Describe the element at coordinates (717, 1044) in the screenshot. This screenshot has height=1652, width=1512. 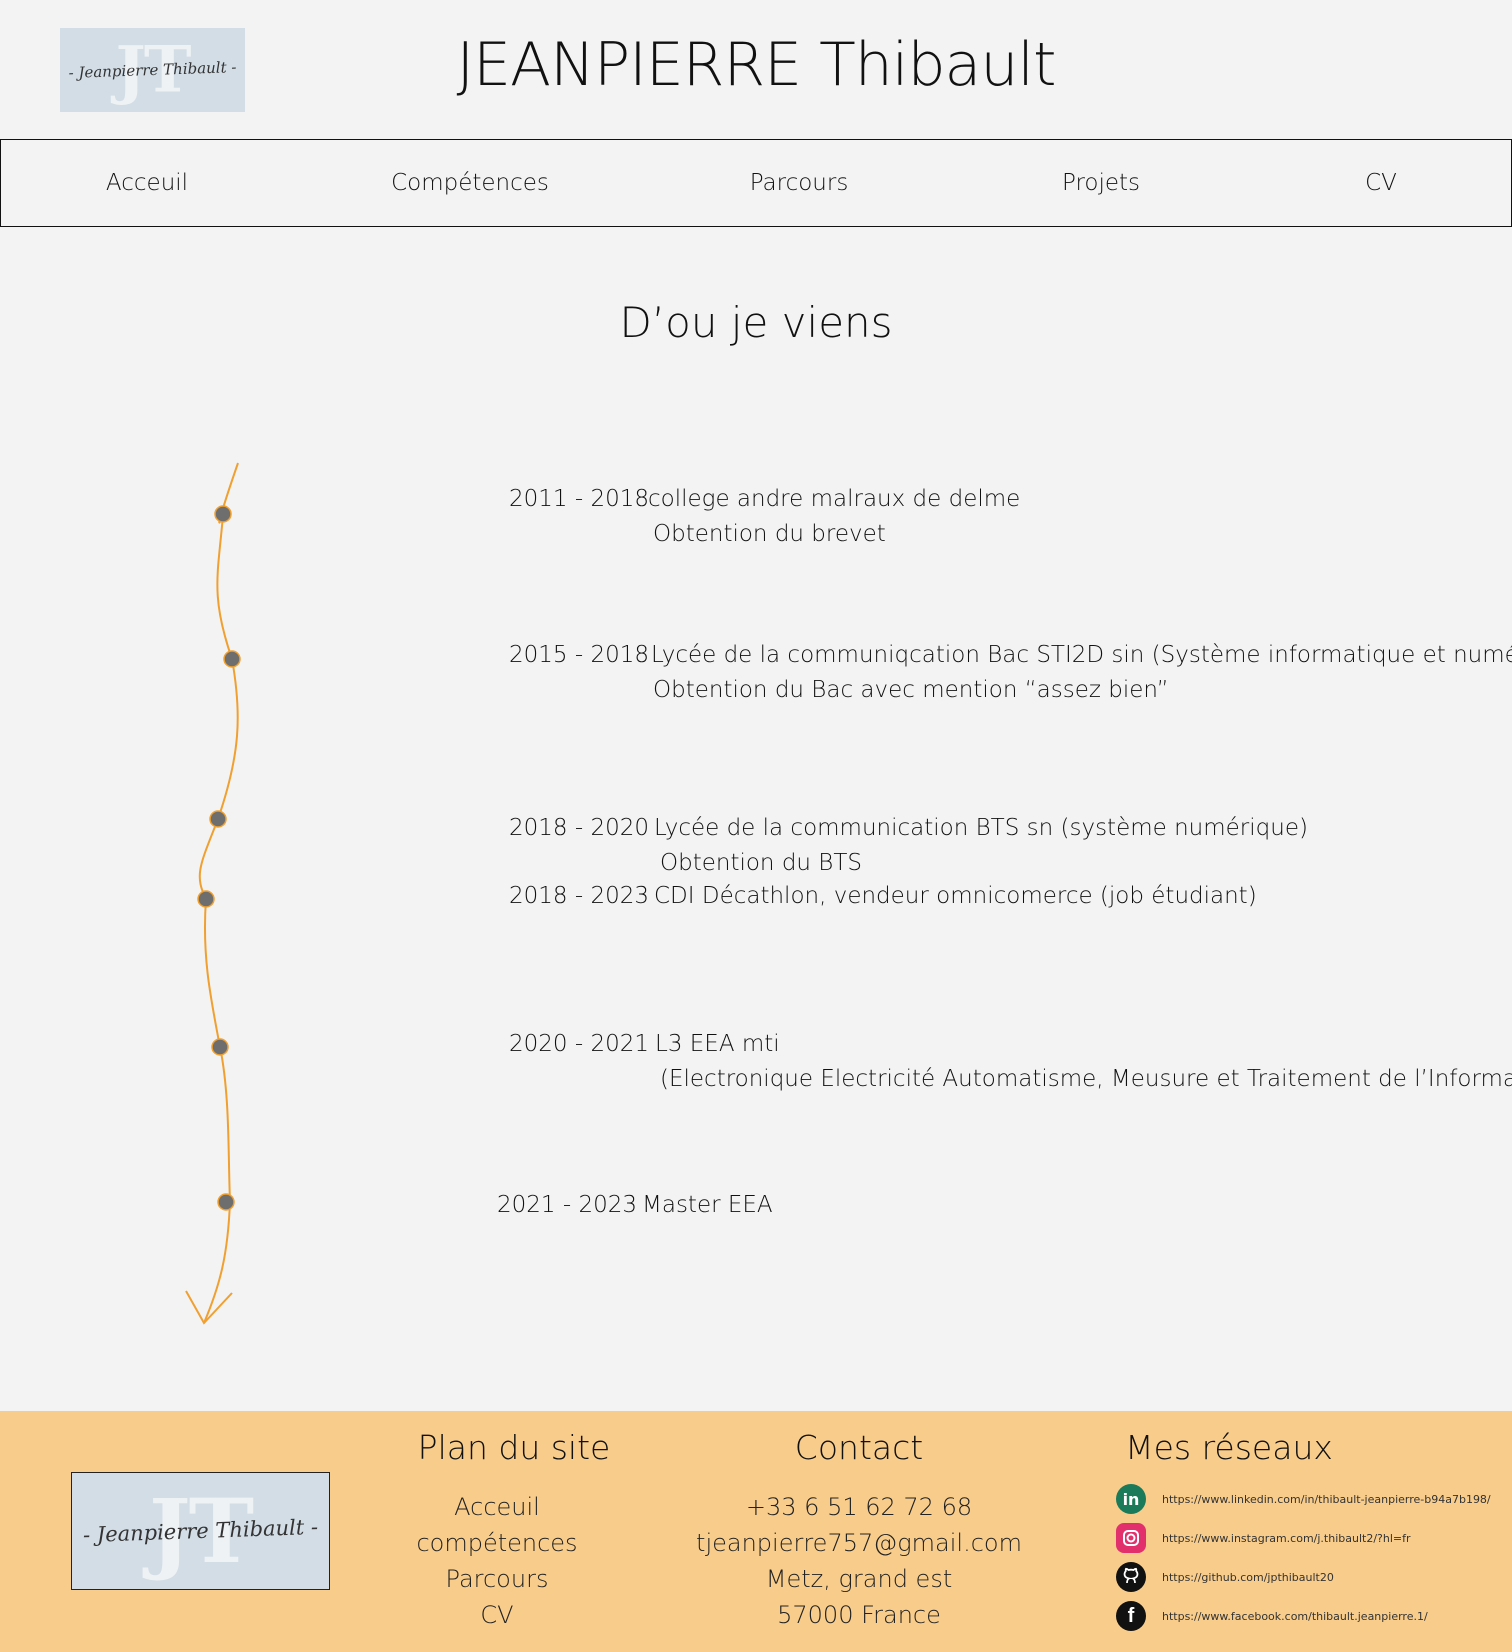
I see `timeline-title: L3 EEA mti` at that location.